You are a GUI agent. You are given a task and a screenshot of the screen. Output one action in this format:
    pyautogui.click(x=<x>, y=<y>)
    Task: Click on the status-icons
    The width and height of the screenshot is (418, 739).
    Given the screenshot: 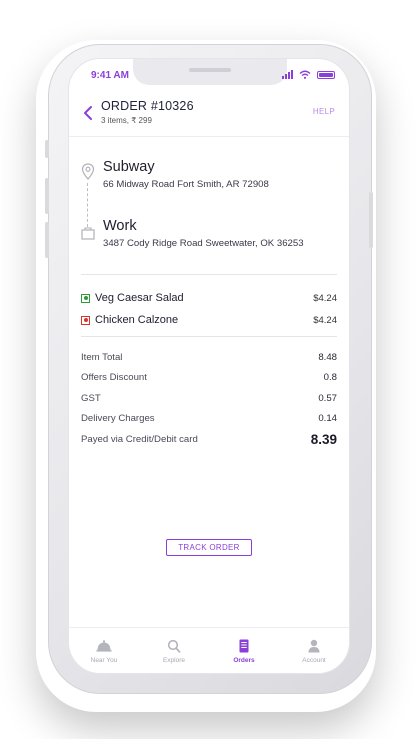 What is the action you would take?
    pyautogui.click(x=308, y=74)
    